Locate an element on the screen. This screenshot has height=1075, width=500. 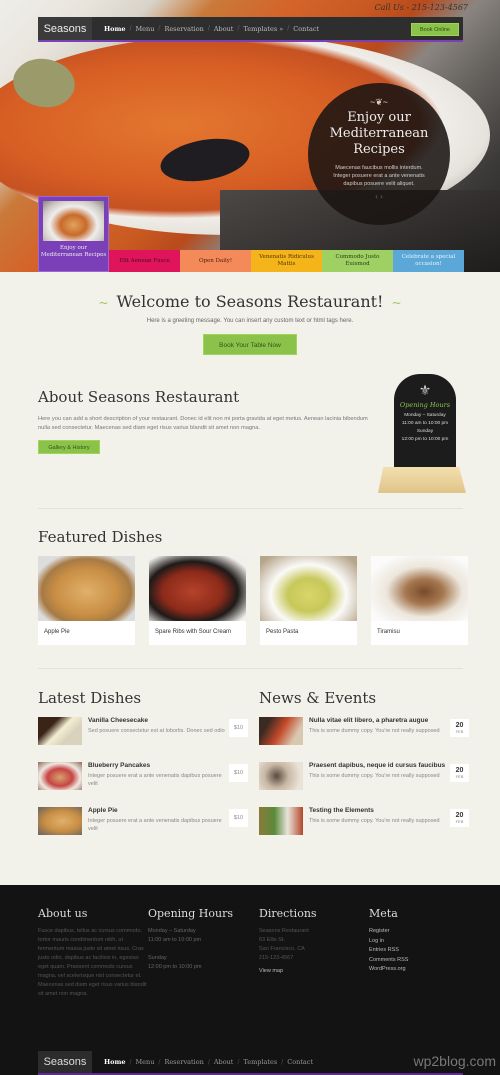
address-line: San Francisco, CA is located at coordinates (282, 949).